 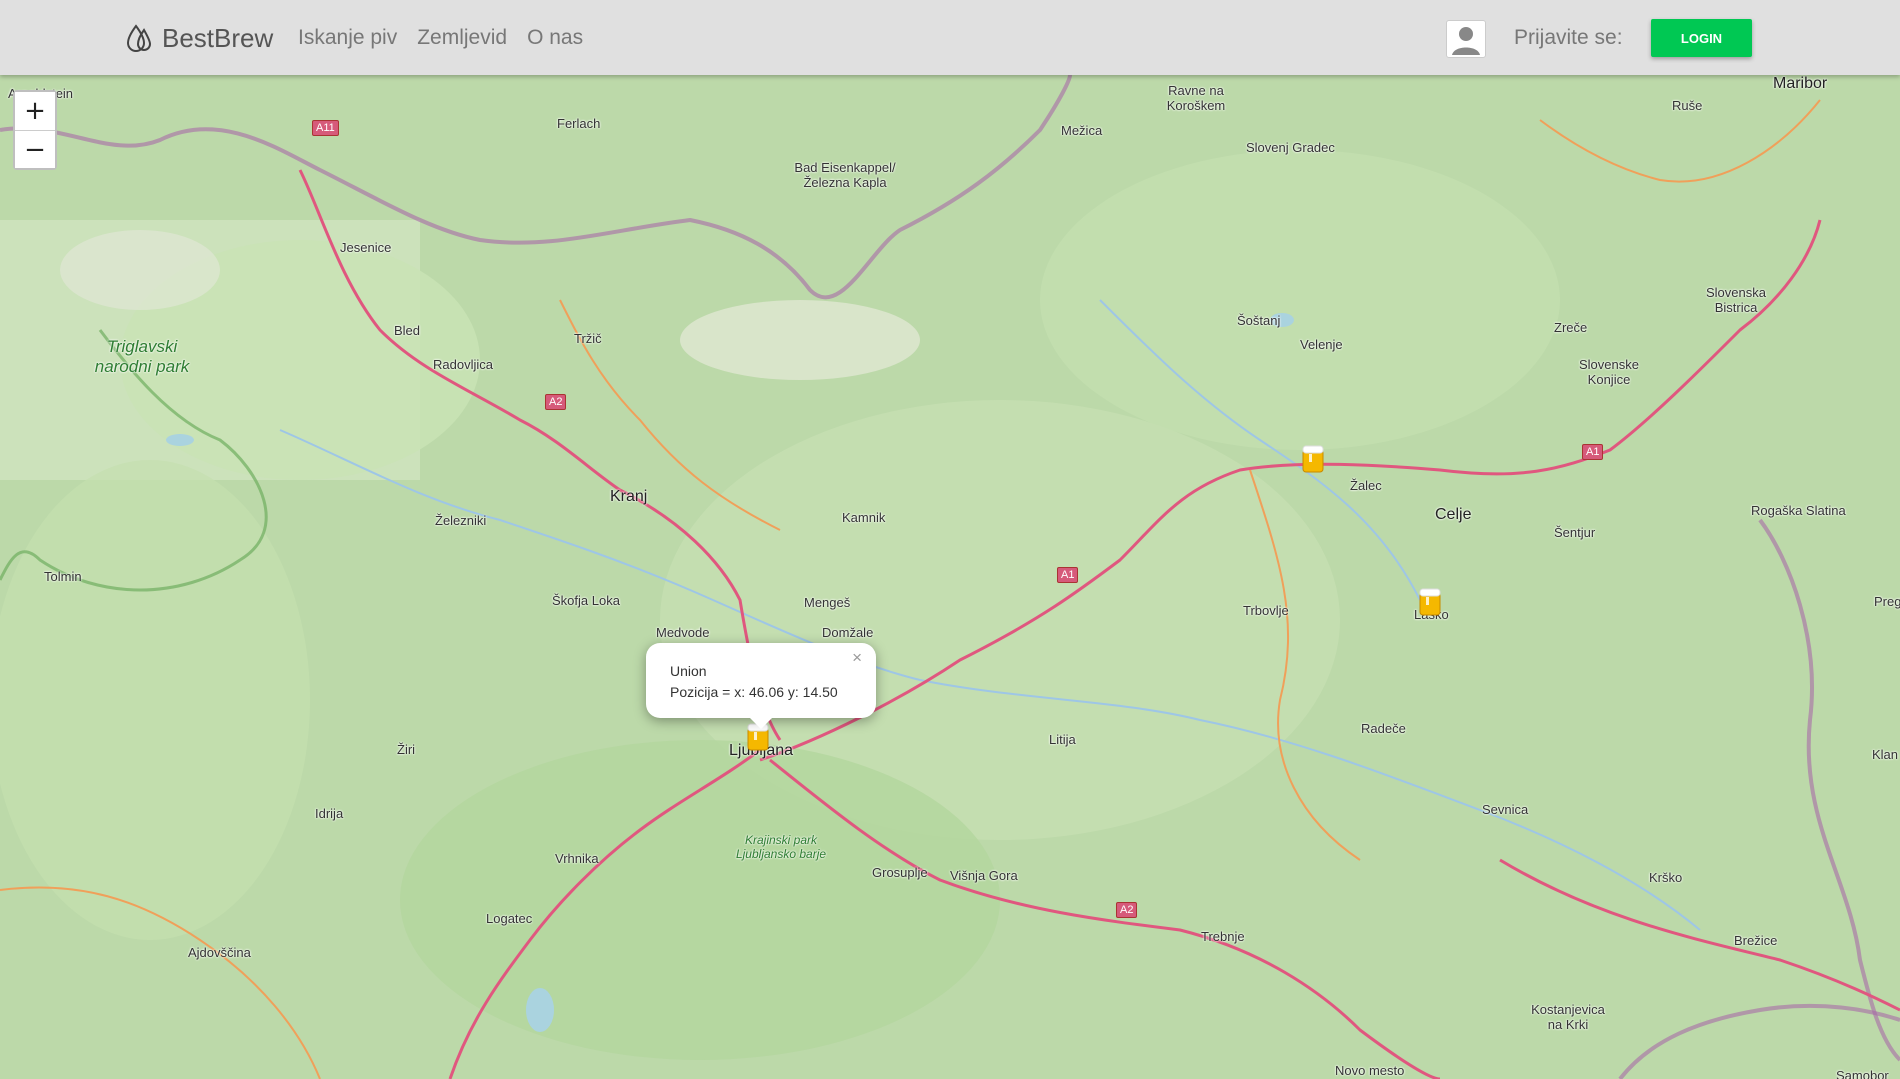 What do you see at coordinates (579, 123) in the screenshot?
I see `map-label-ferlach: Ferlach` at bounding box center [579, 123].